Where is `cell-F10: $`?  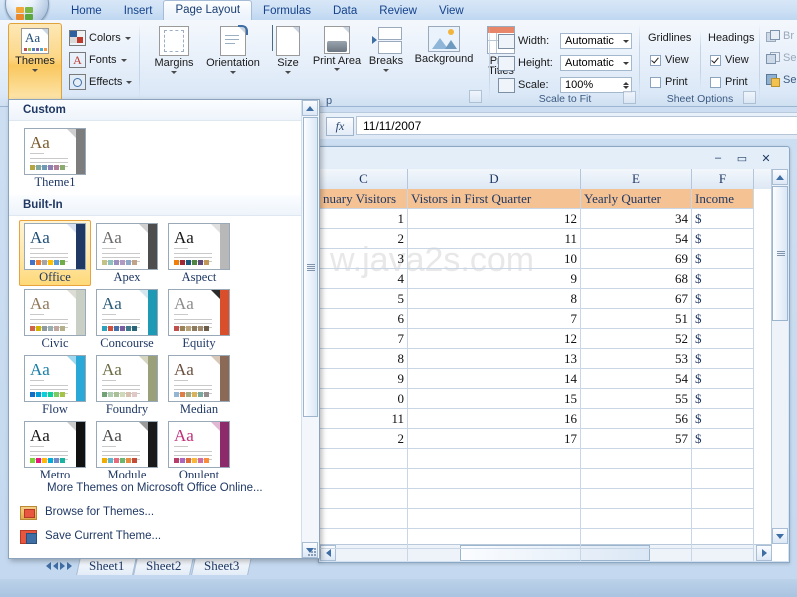 cell-F10: $ is located at coordinates (723, 379).